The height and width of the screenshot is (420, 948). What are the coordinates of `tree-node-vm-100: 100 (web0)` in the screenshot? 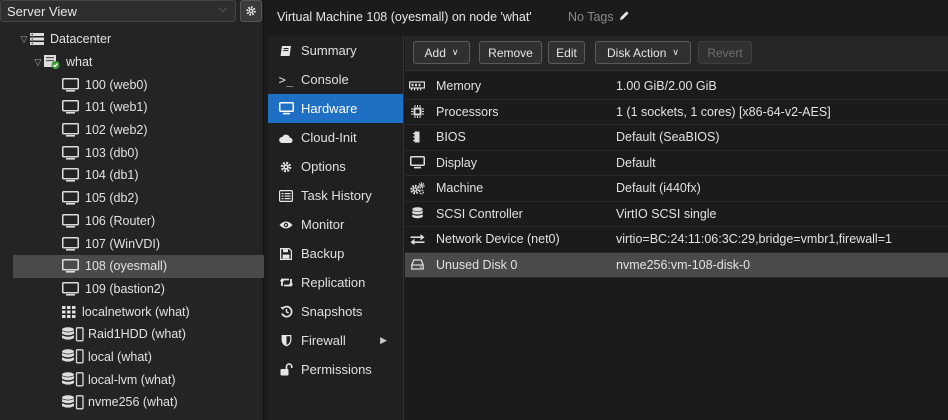 It's located at (132, 84).